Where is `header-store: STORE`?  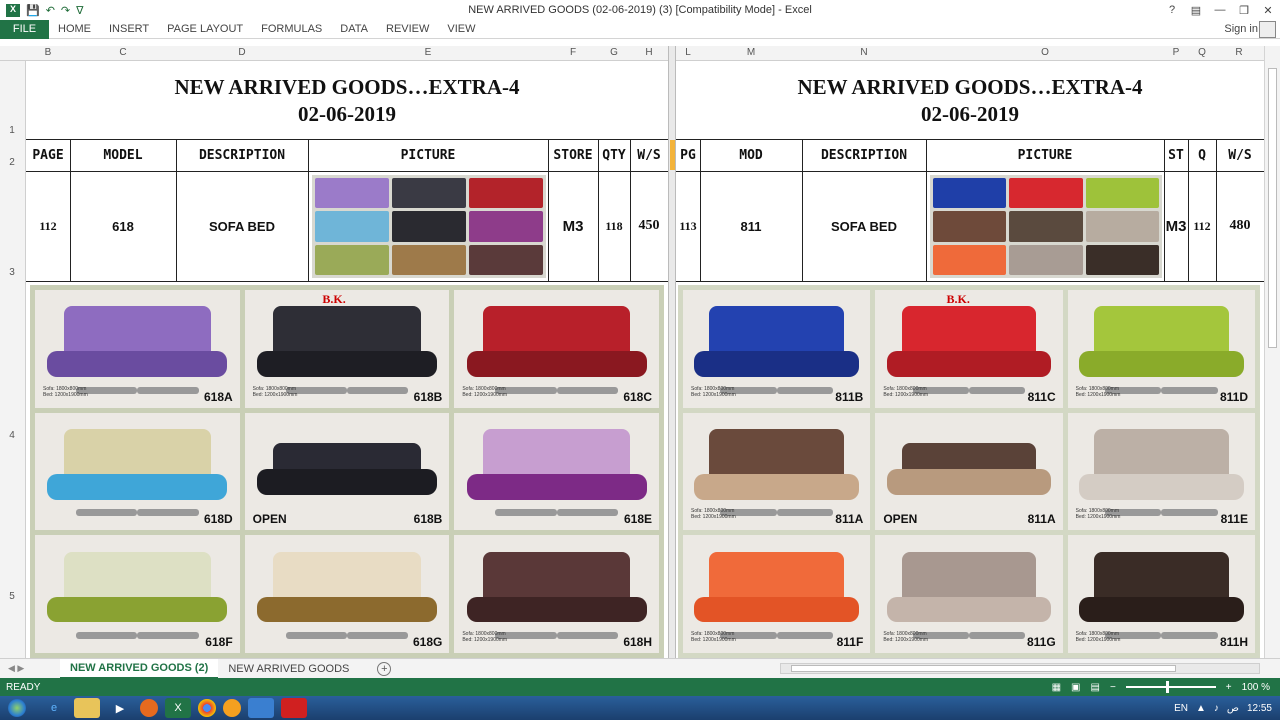
header-store: STORE is located at coordinates (573, 155).